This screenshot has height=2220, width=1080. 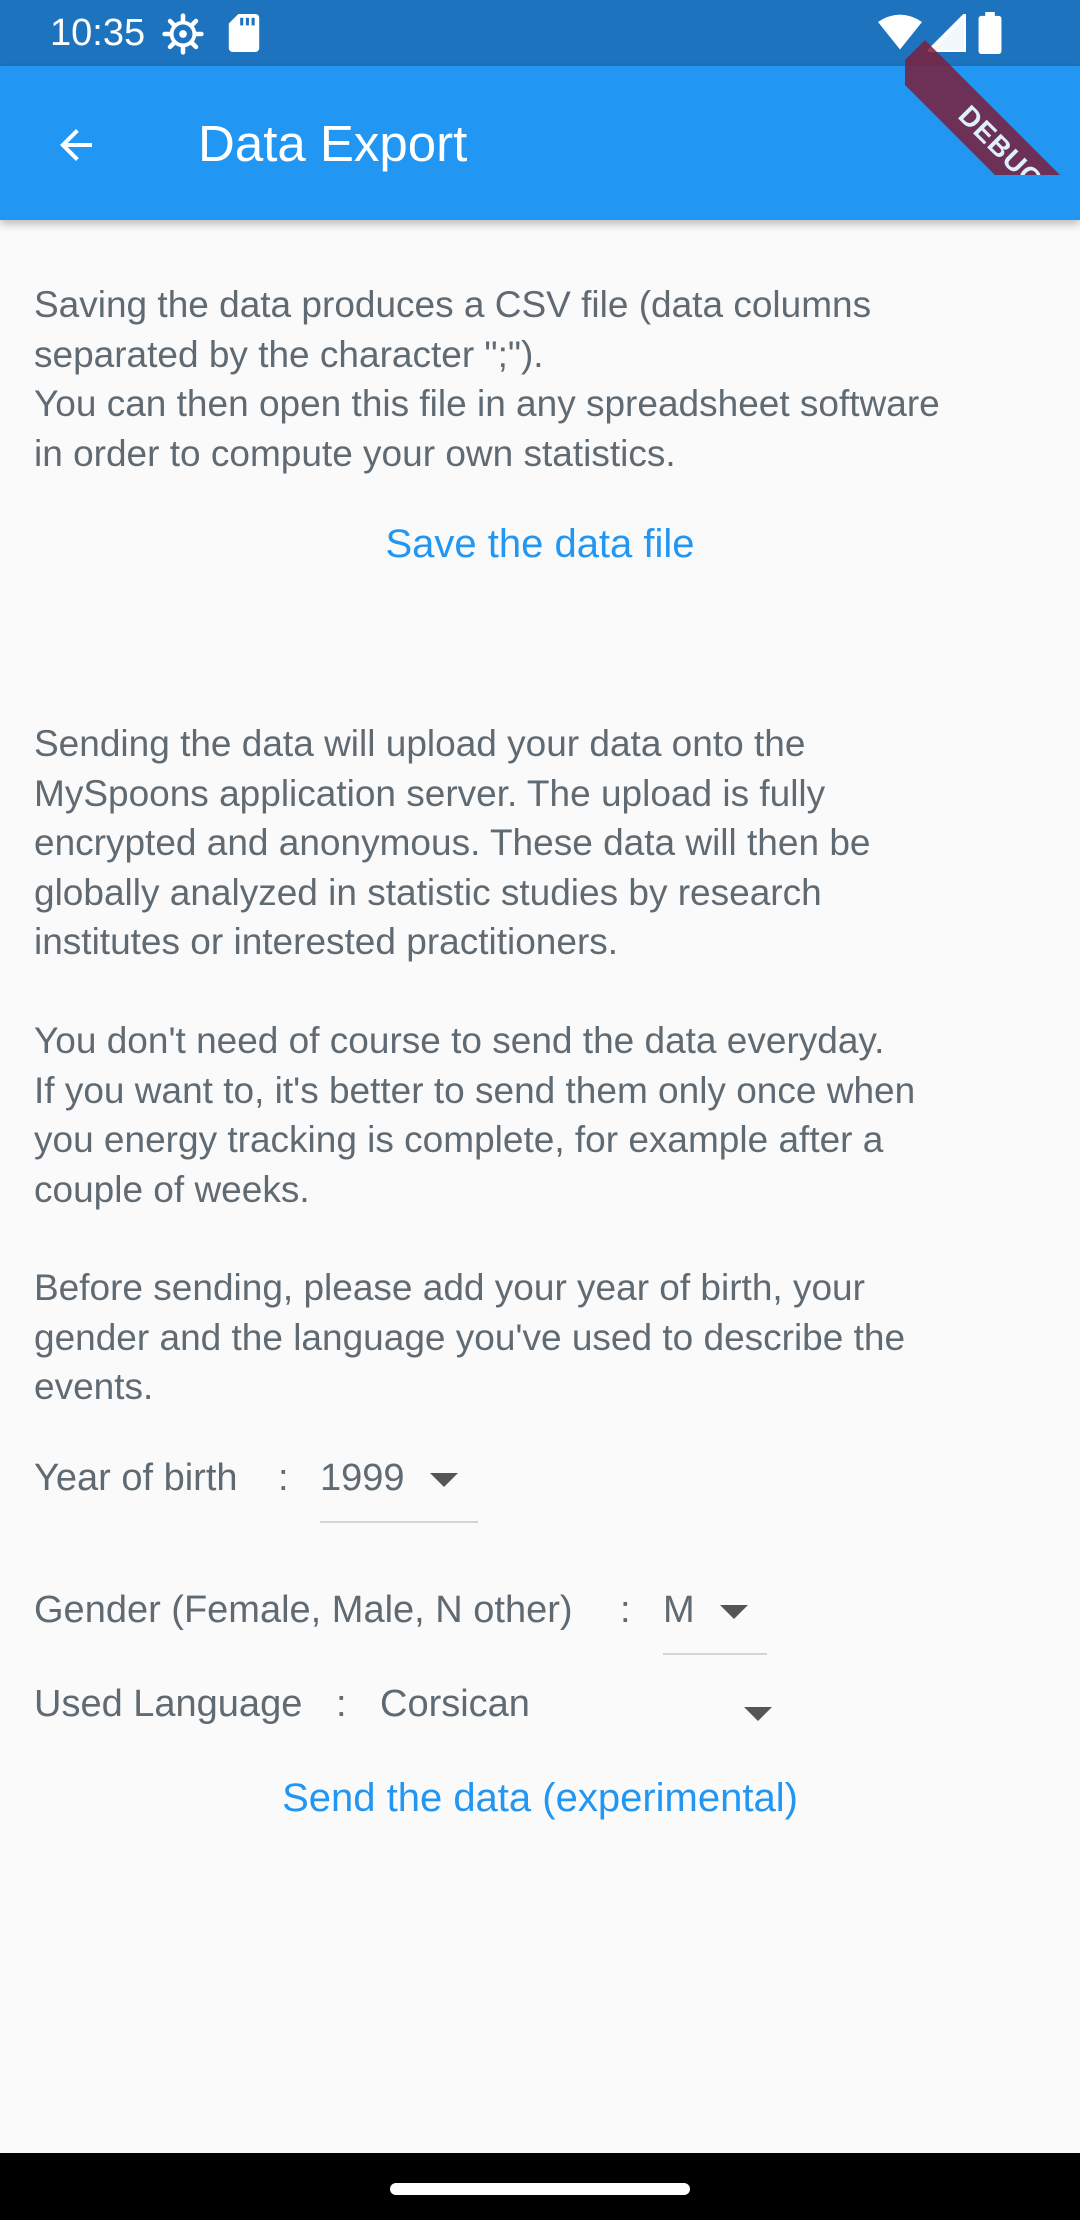 I want to click on used-language-colon: :, so click(x=341, y=1704).